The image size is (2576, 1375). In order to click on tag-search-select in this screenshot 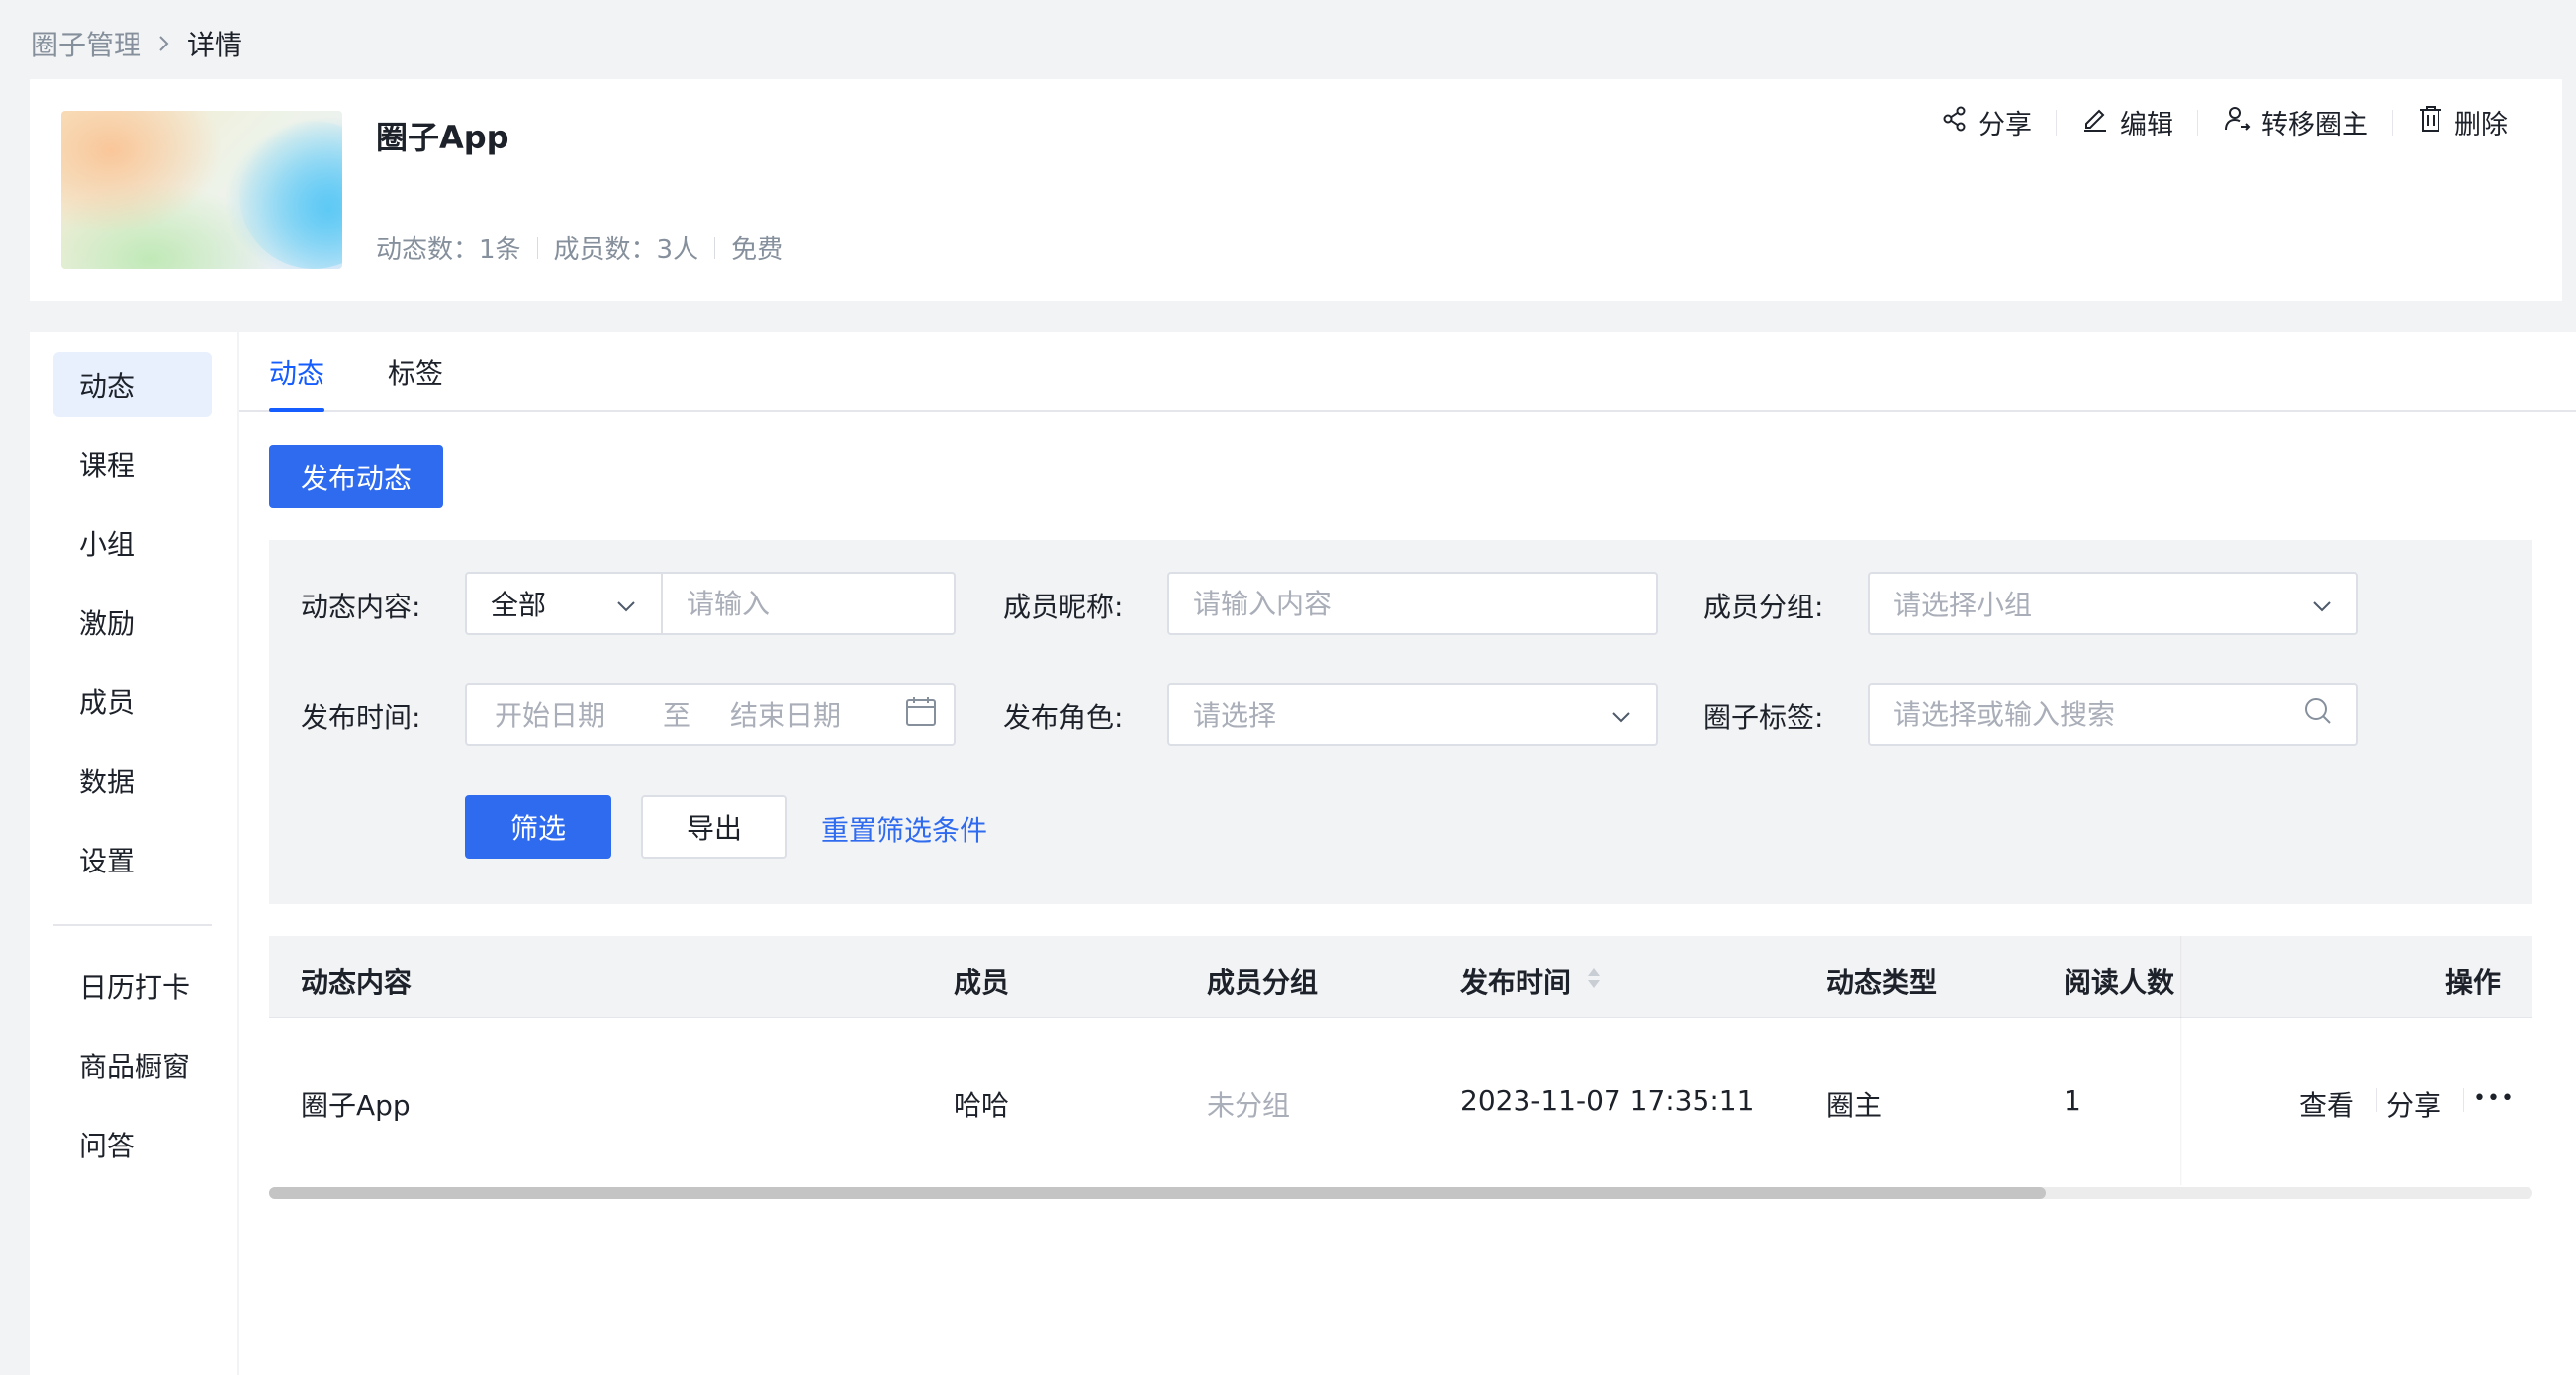, I will do `click(2113, 714)`.